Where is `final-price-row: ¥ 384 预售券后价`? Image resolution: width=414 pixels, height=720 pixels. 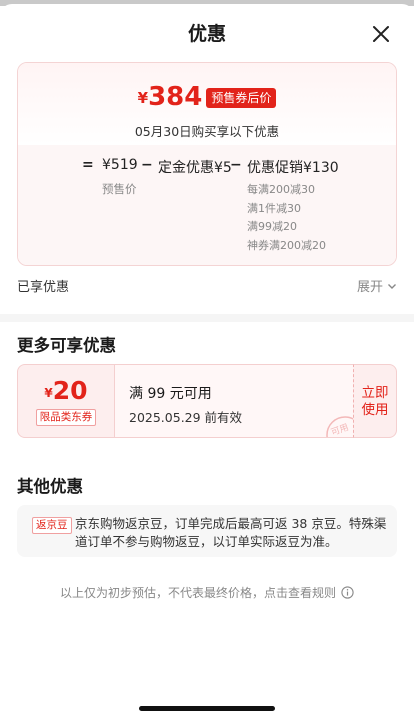
final-price-row: ¥ 384 预售券后价 is located at coordinates (207, 87).